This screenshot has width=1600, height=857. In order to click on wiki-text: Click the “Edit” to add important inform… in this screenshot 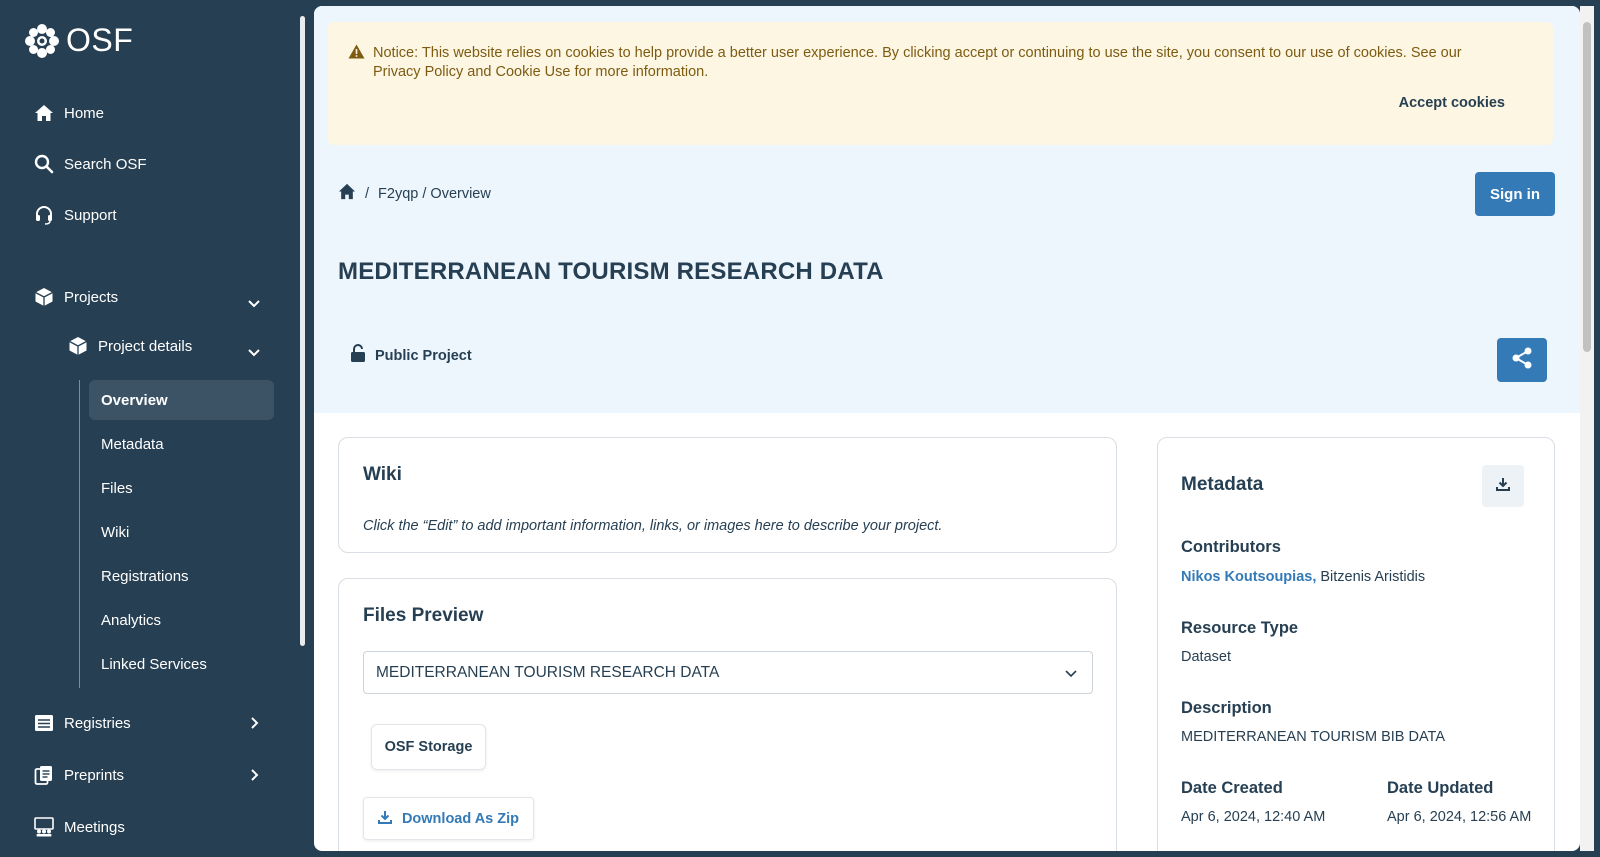, I will do `click(653, 526)`.